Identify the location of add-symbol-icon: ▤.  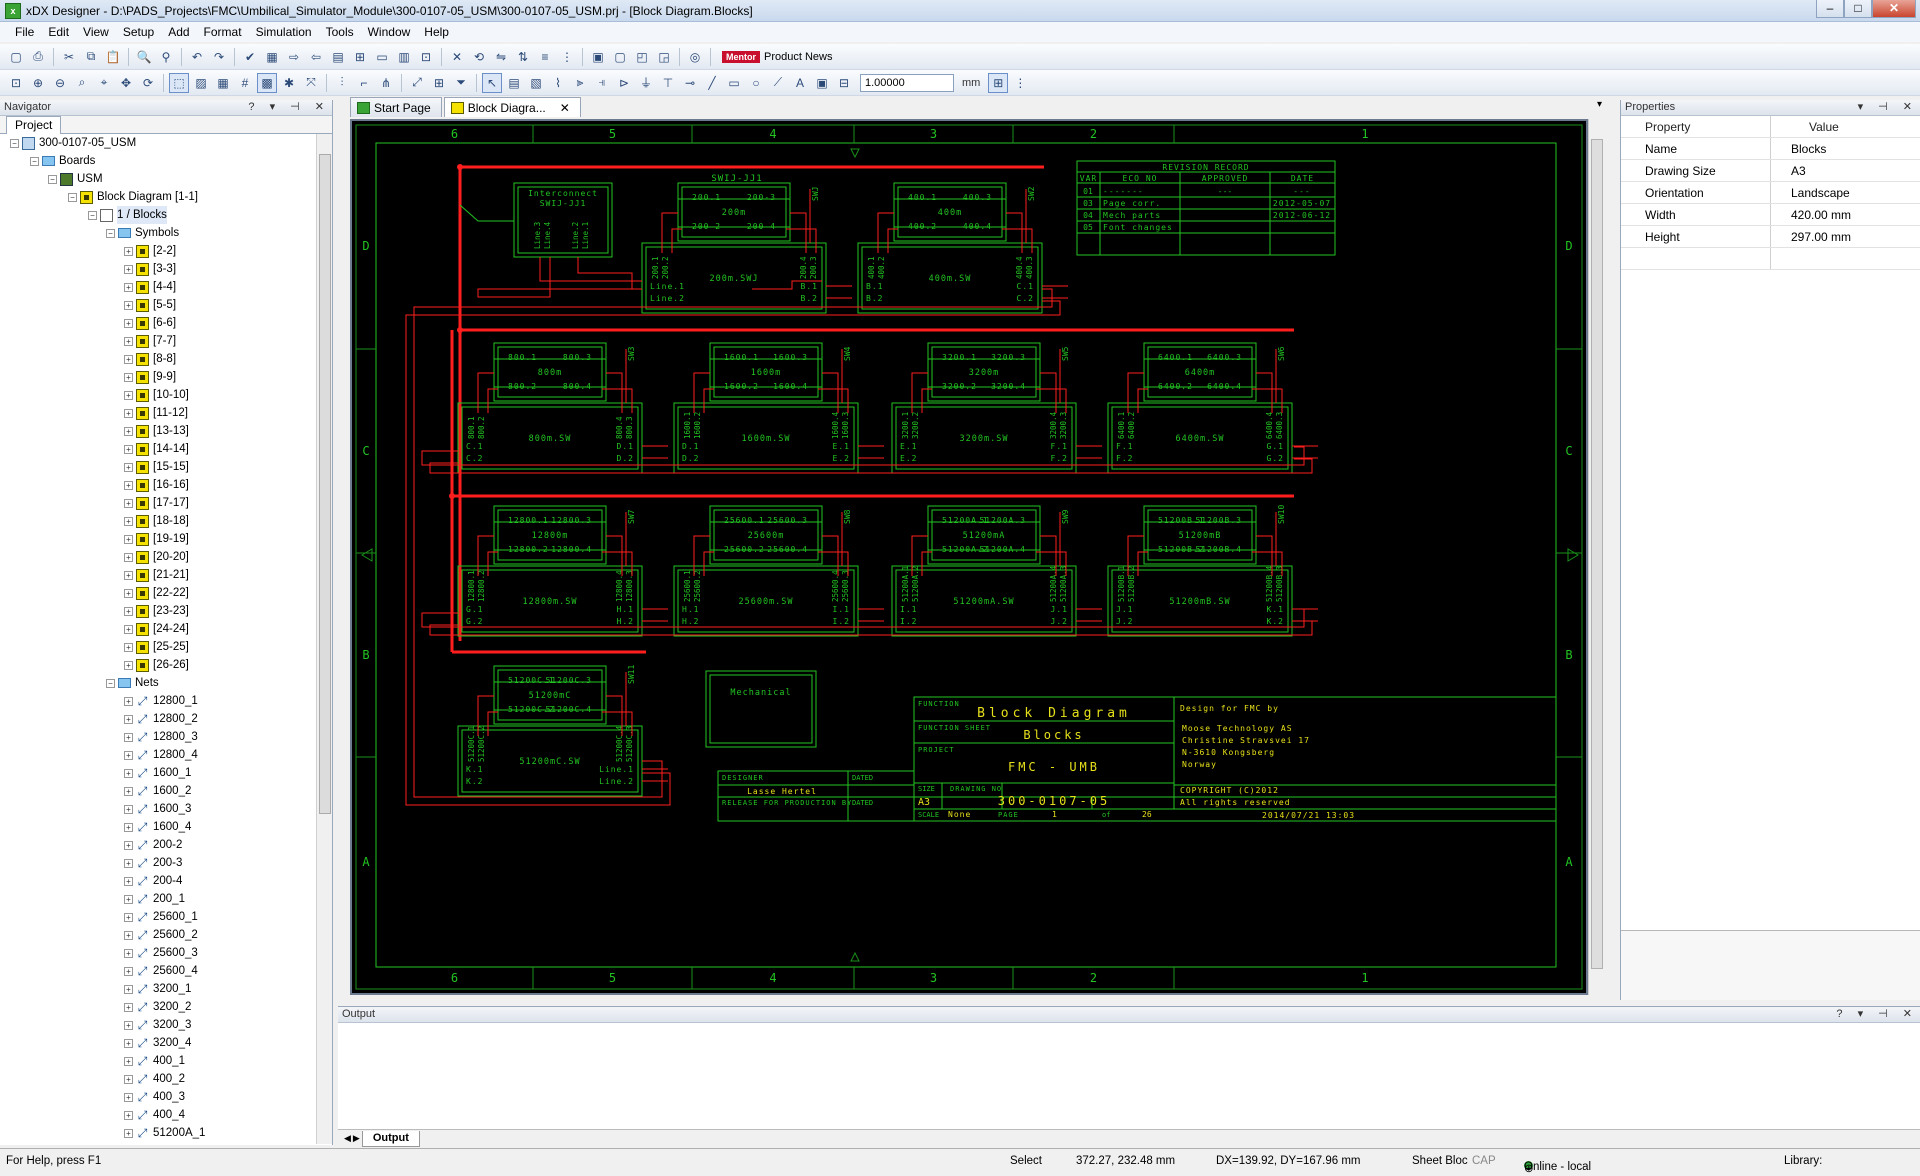
(514, 83).